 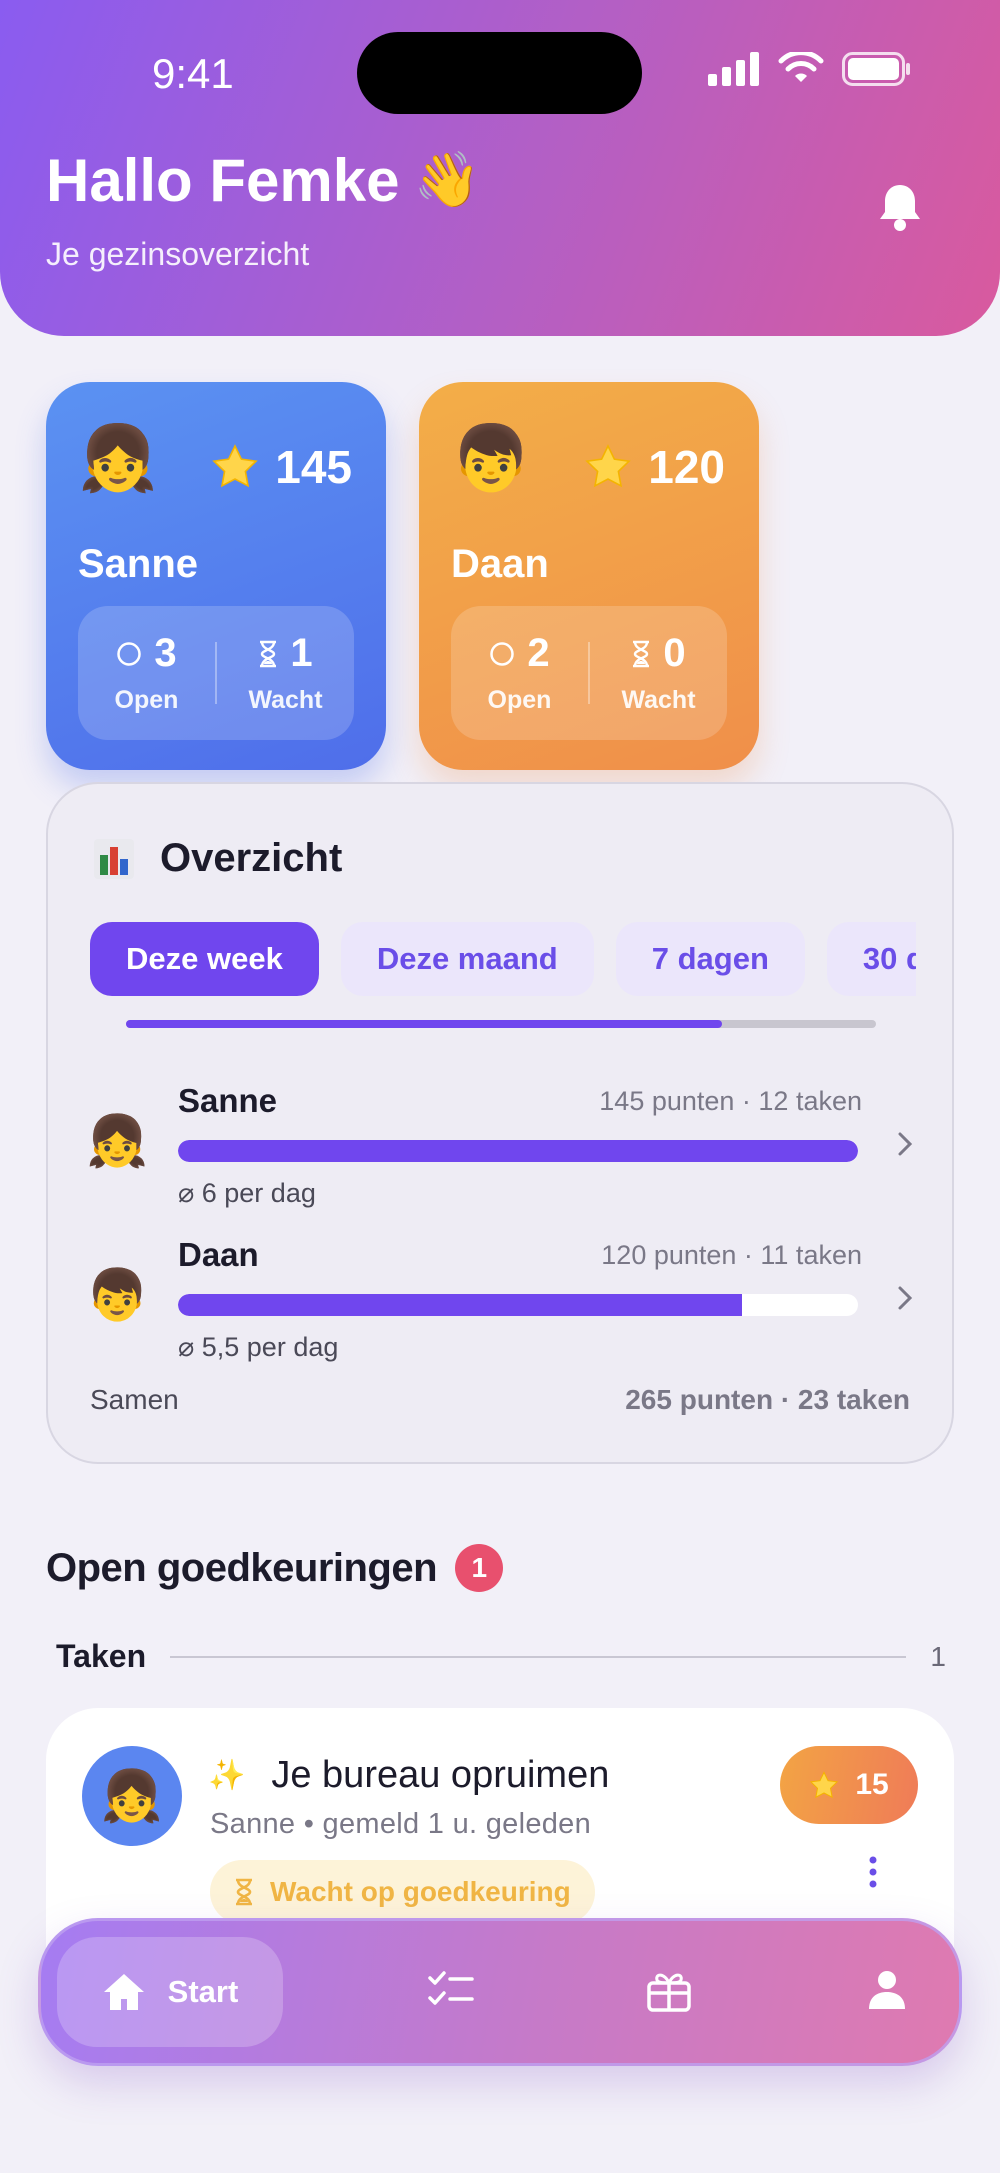 I want to click on waiting-count: 1, so click(x=301, y=653).